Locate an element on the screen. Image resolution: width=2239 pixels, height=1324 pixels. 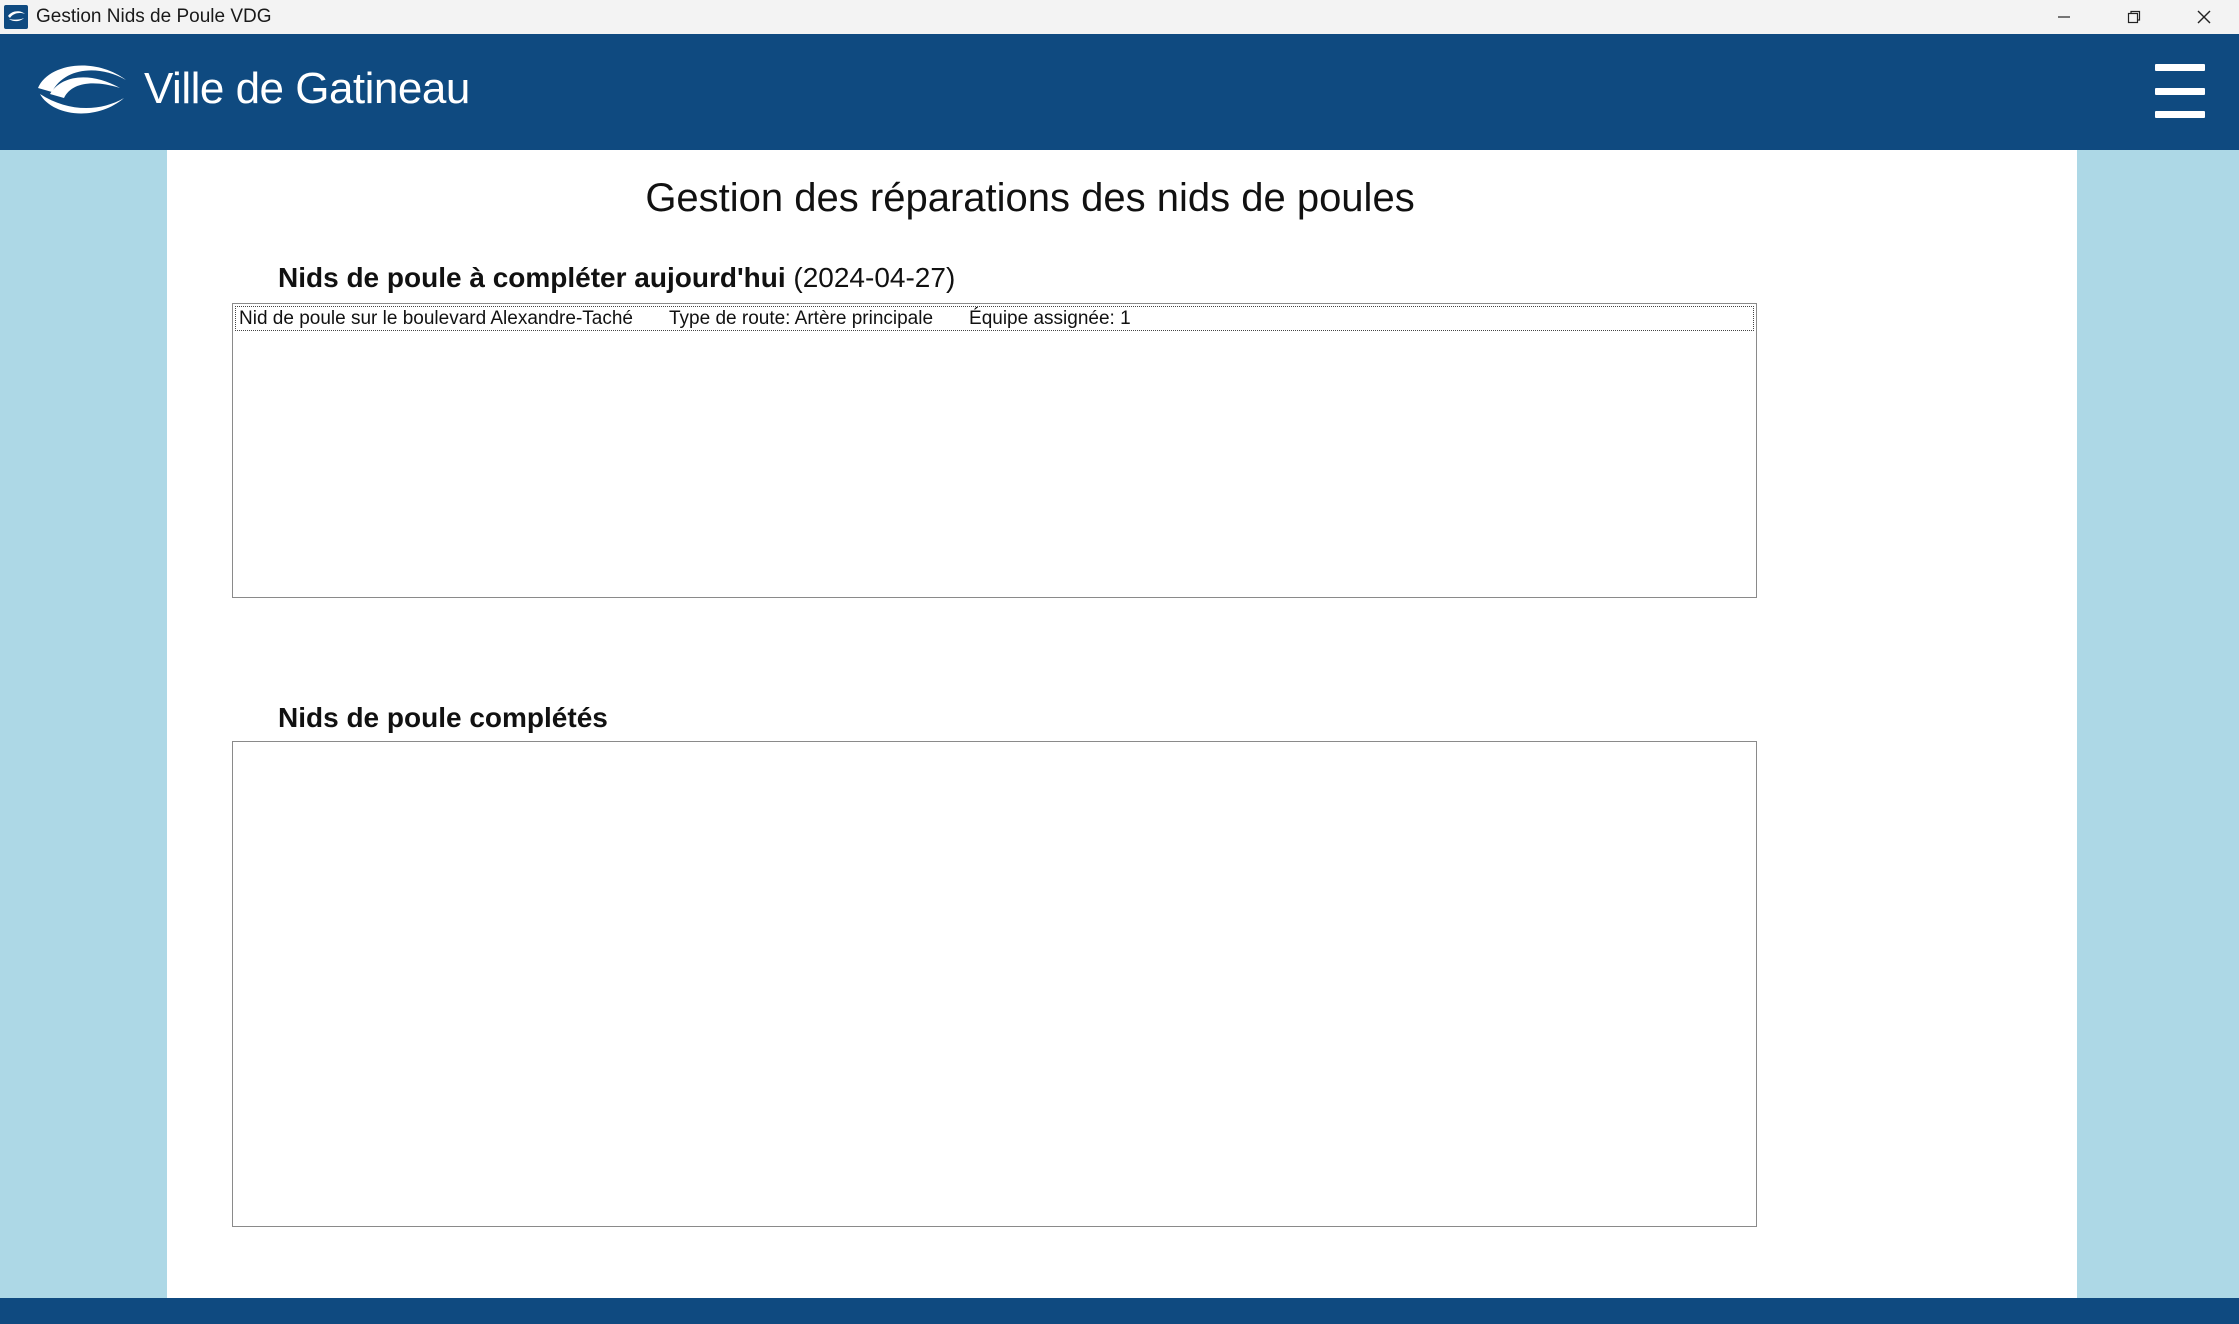
completed-section-label: Nids de poule complétés is located at coordinates (443, 718).